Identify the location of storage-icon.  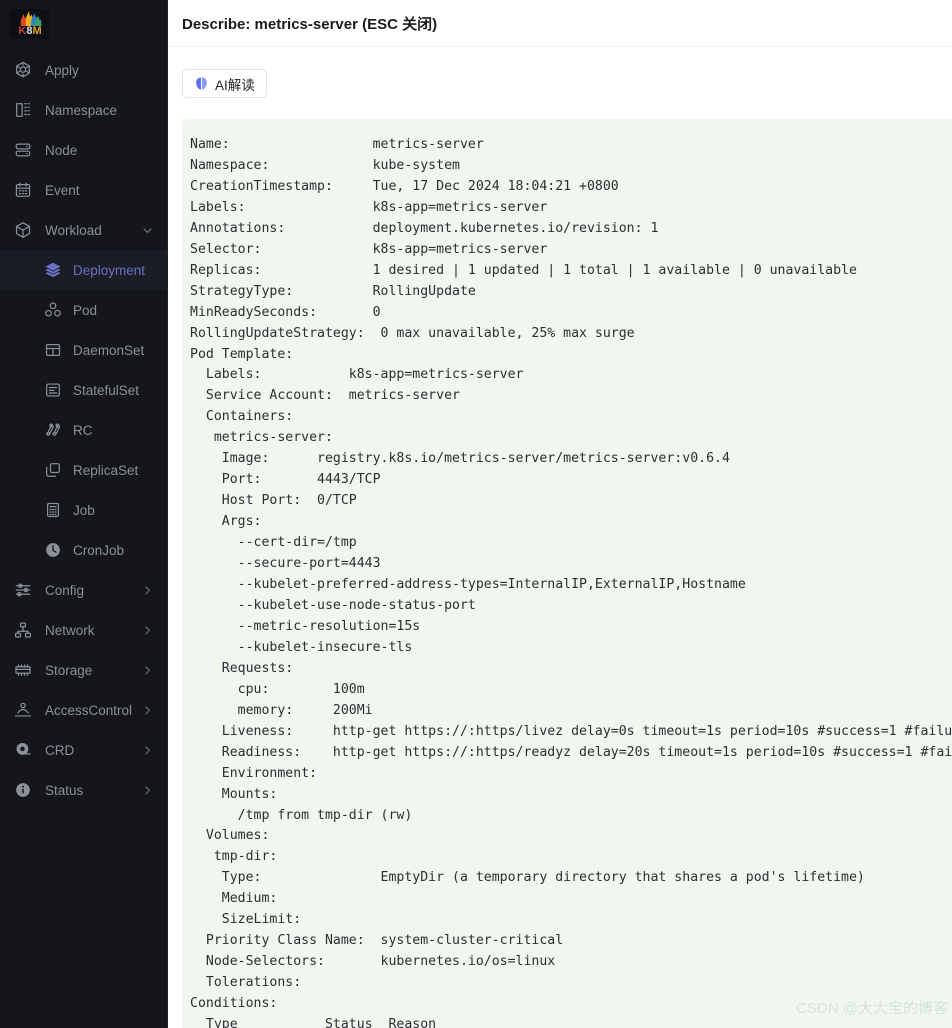
(23, 670).